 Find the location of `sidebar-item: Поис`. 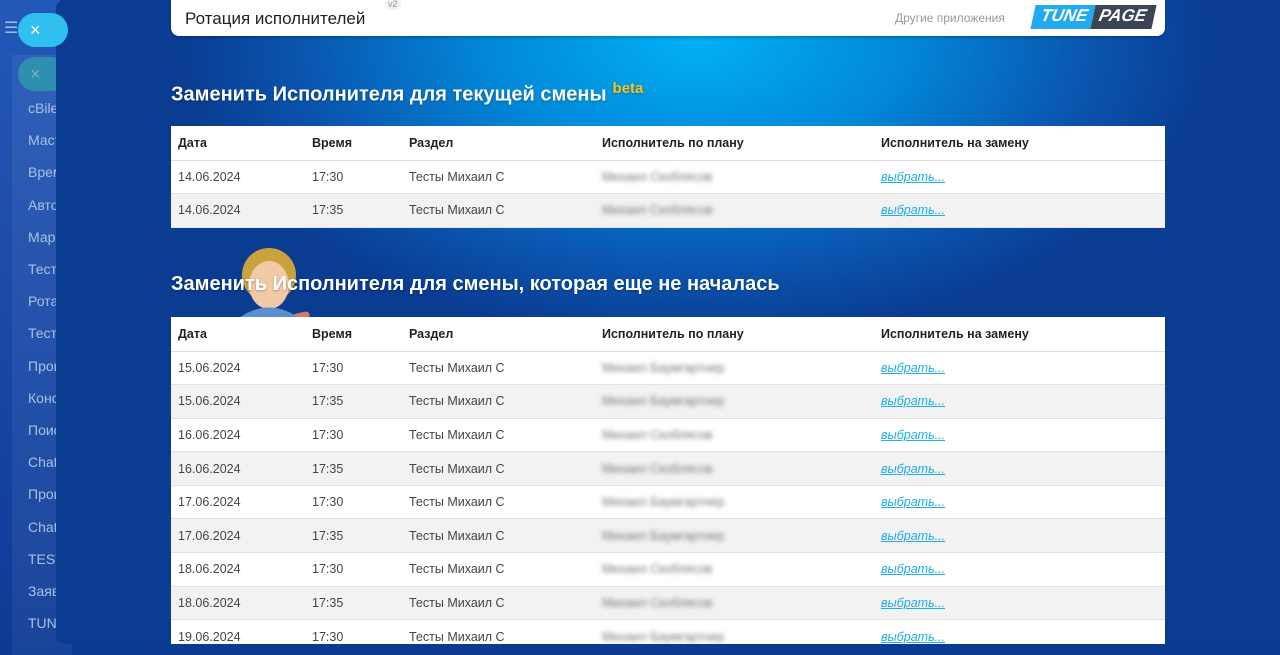

sidebar-item: Поис is located at coordinates (42, 430).